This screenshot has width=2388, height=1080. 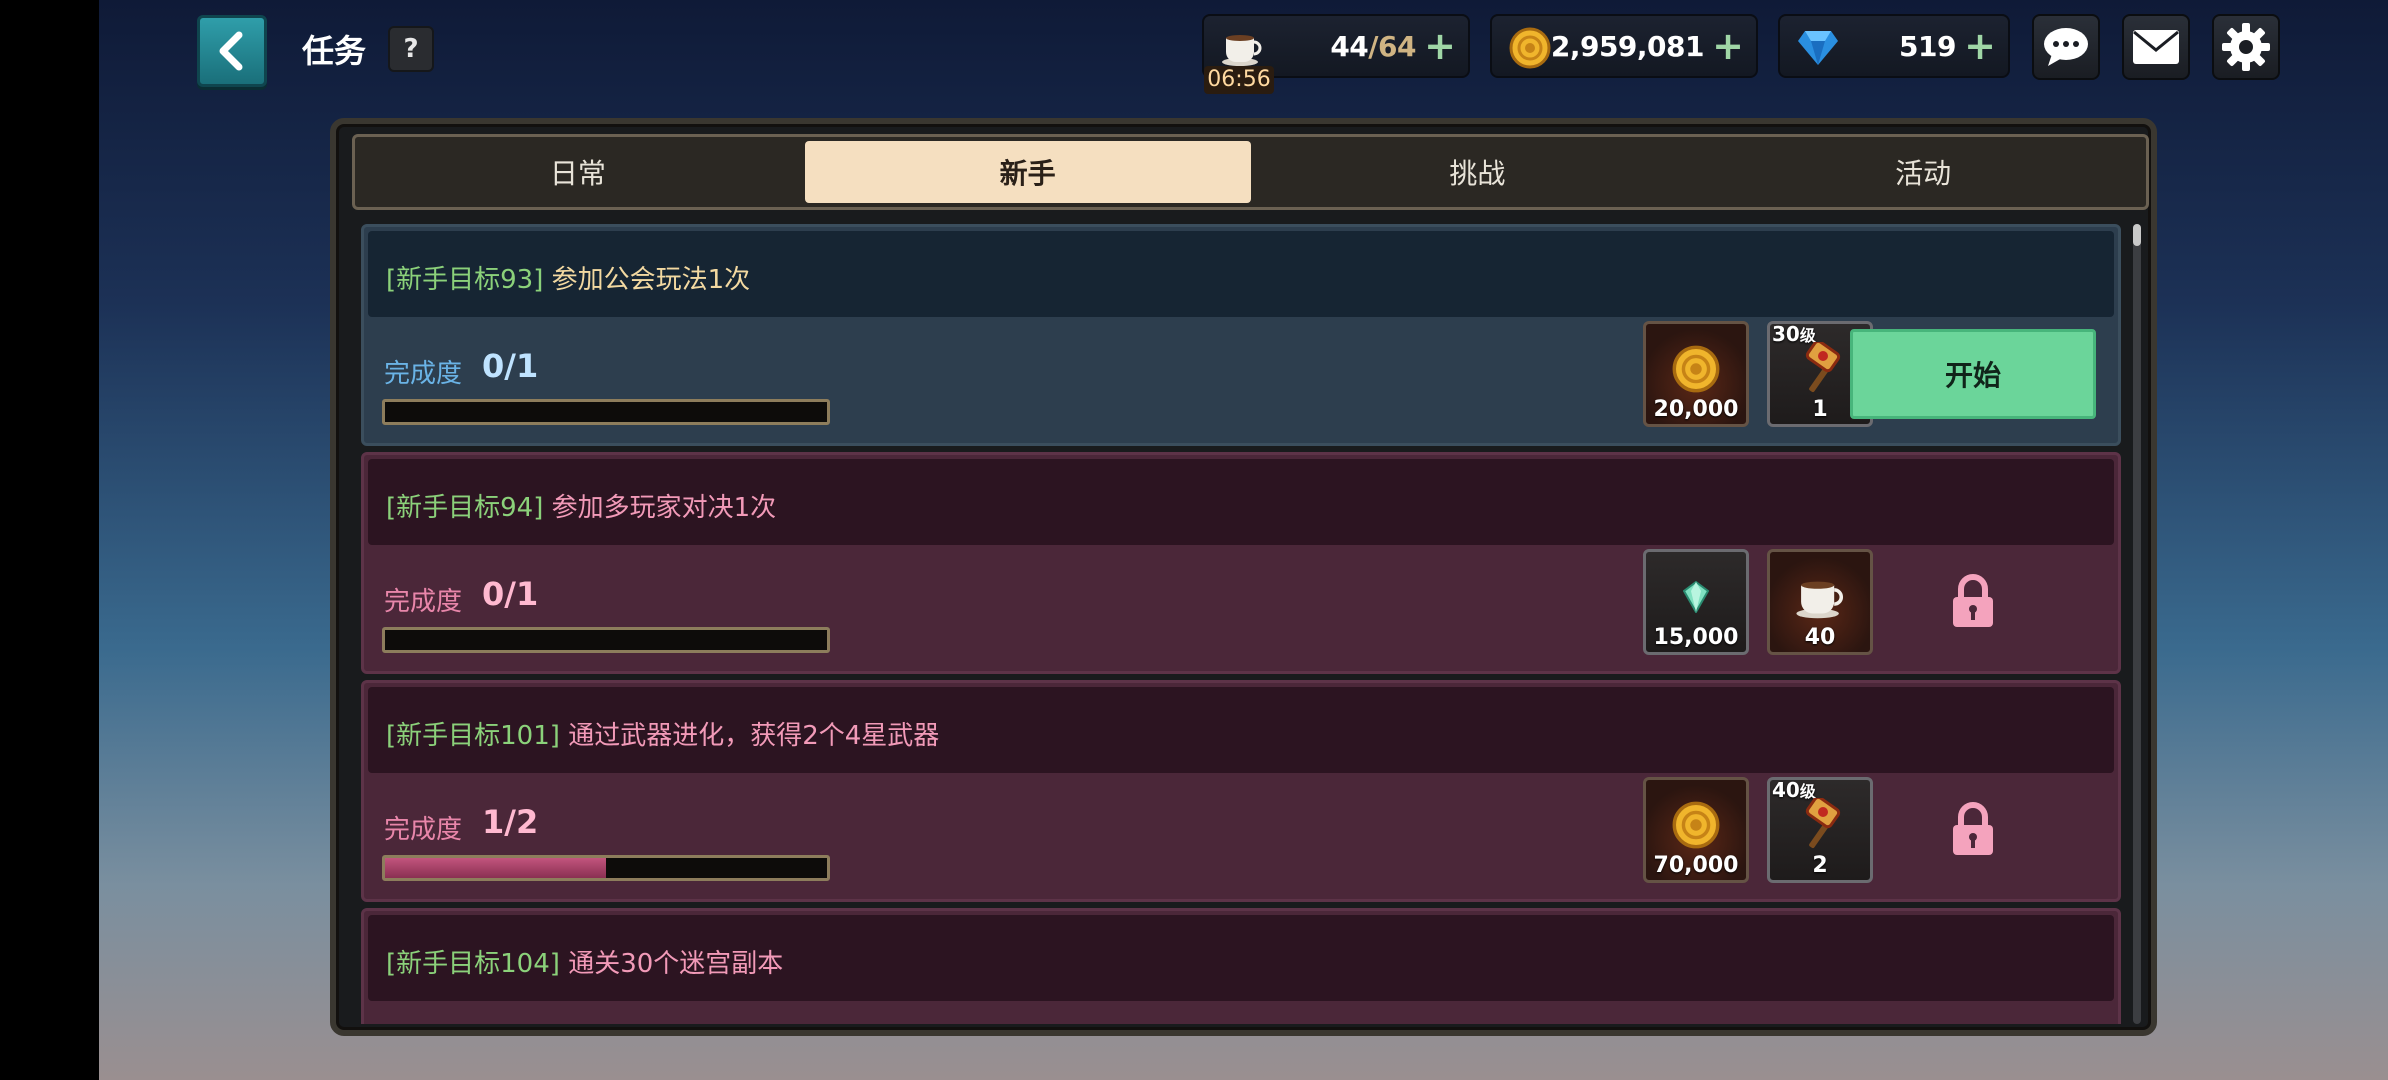 I want to click on mail-icon, so click(x=2156, y=47).